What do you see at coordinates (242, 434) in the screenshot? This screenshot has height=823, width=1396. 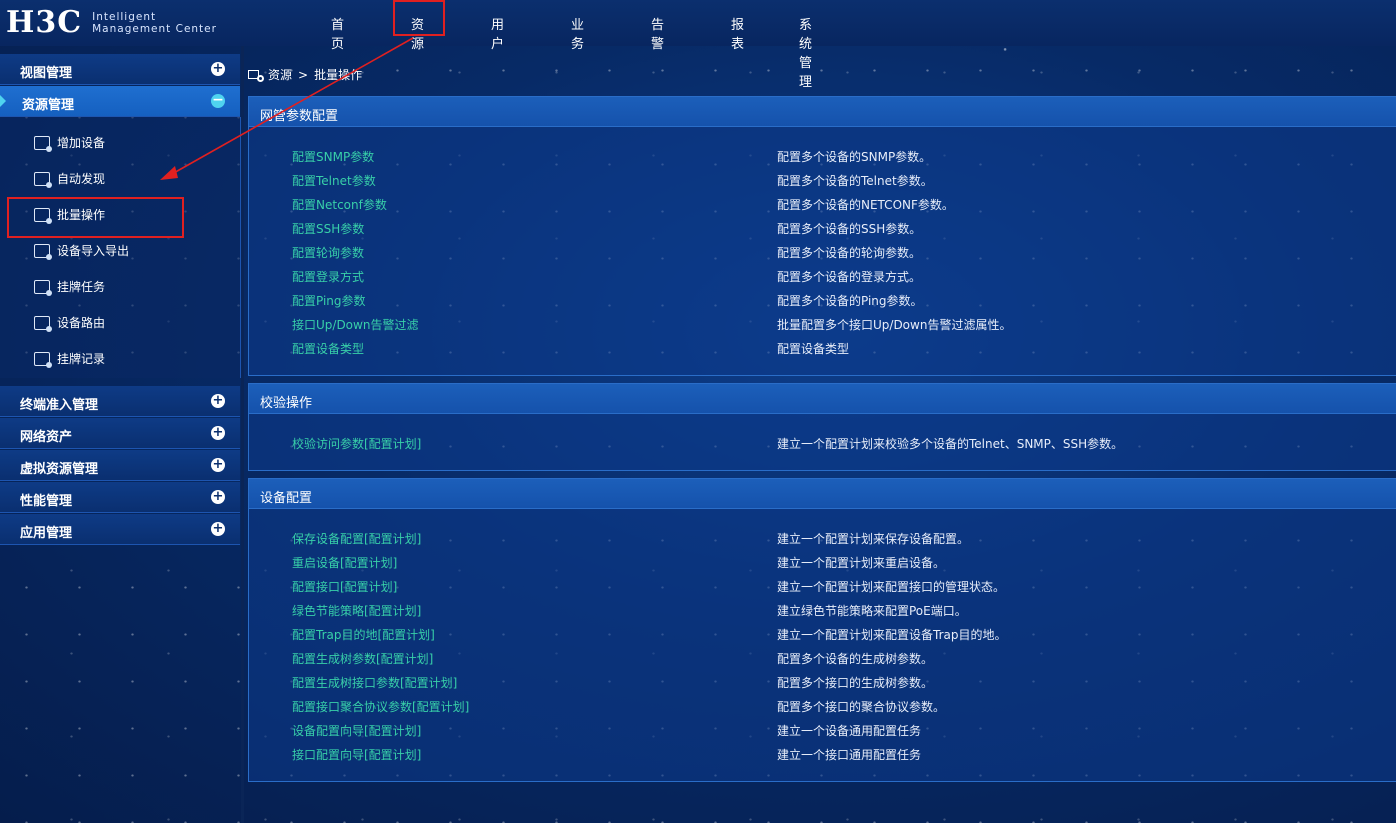 I see `sidebar-divider` at bounding box center [242, 434].